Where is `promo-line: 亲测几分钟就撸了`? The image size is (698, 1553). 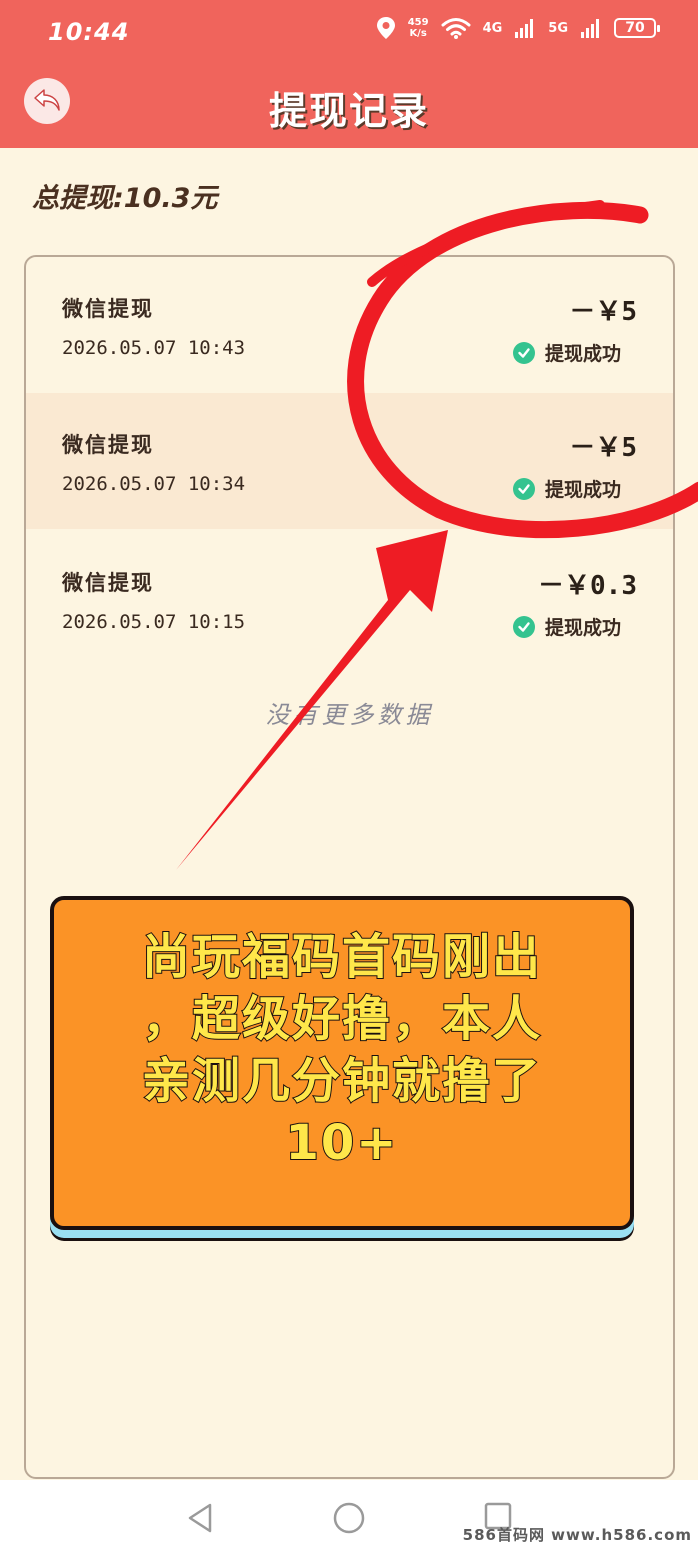
promo-line: 亲测几分钟就撸了 is located at coordinates (341, 1081).